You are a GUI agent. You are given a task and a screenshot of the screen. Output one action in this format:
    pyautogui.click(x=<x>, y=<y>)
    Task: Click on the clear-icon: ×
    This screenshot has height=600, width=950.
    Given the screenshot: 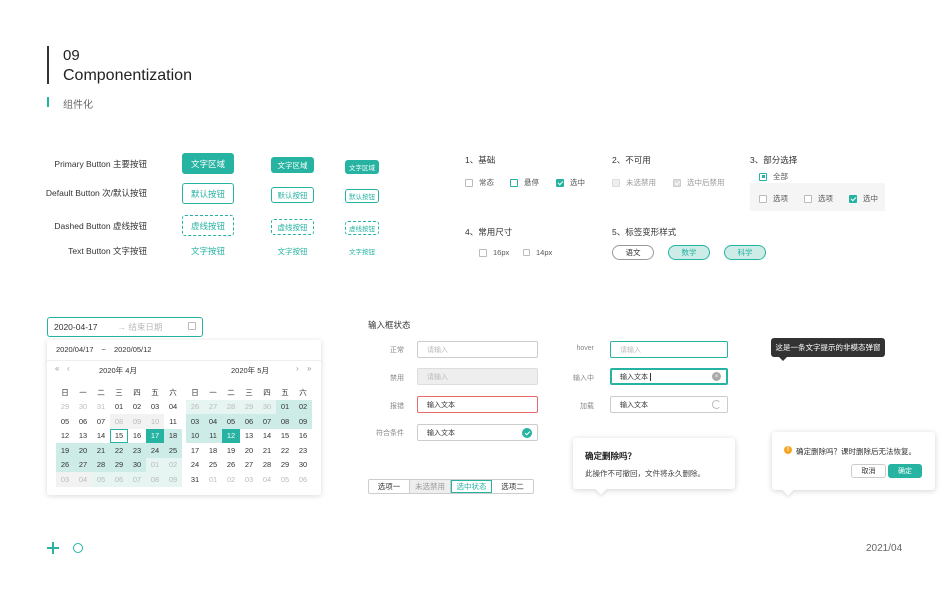 What is the action you would take?
    pyautogui.click(x=716, y=376)
    